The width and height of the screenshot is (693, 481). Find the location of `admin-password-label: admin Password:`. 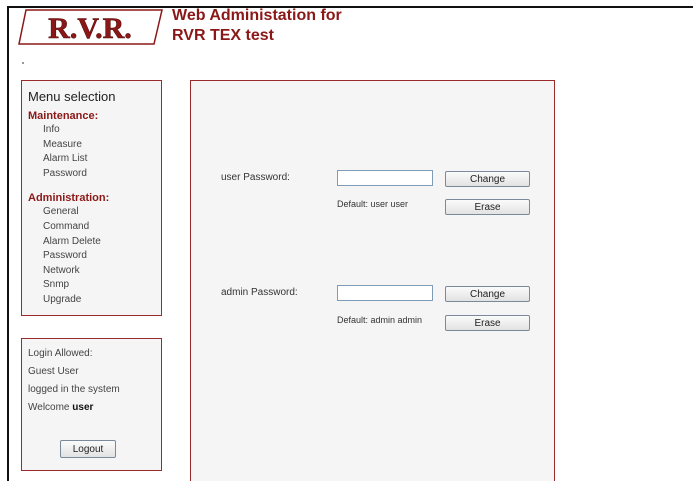

admin-password-label: admin Password: is located at coordinates (259, 292).